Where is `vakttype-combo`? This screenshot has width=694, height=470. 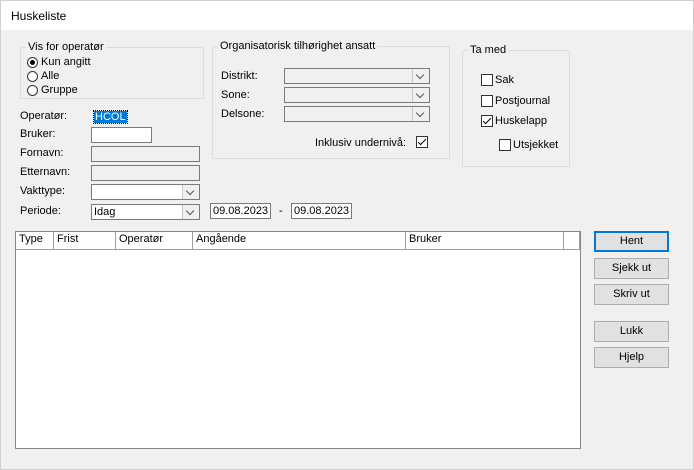 vakttype-combo is located at coordinates (145, 192).